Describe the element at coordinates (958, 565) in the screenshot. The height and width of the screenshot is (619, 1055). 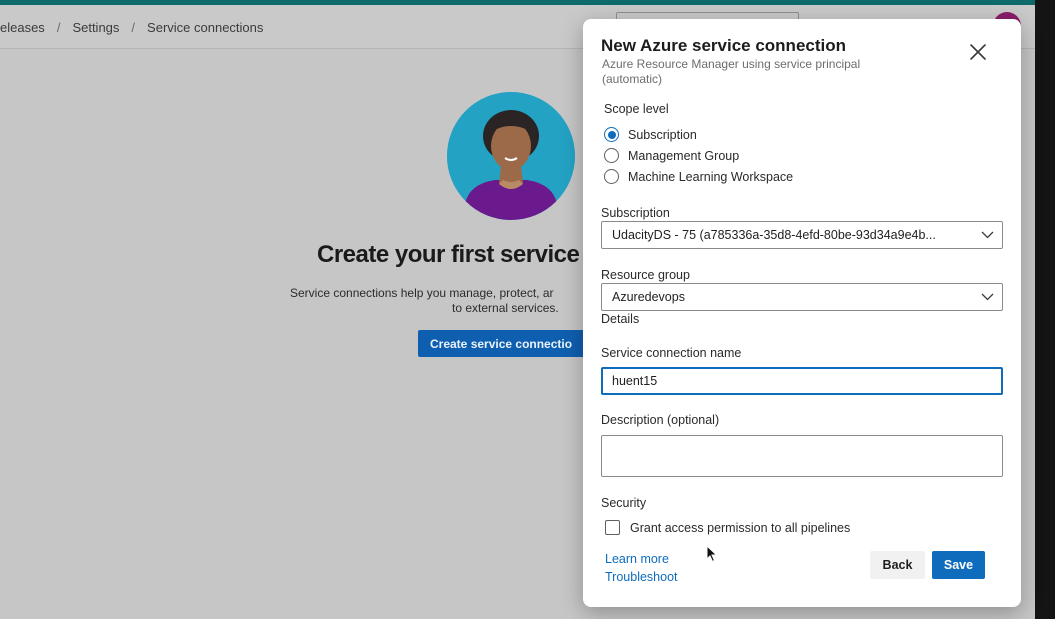
I see `save-button: Save` at that location.